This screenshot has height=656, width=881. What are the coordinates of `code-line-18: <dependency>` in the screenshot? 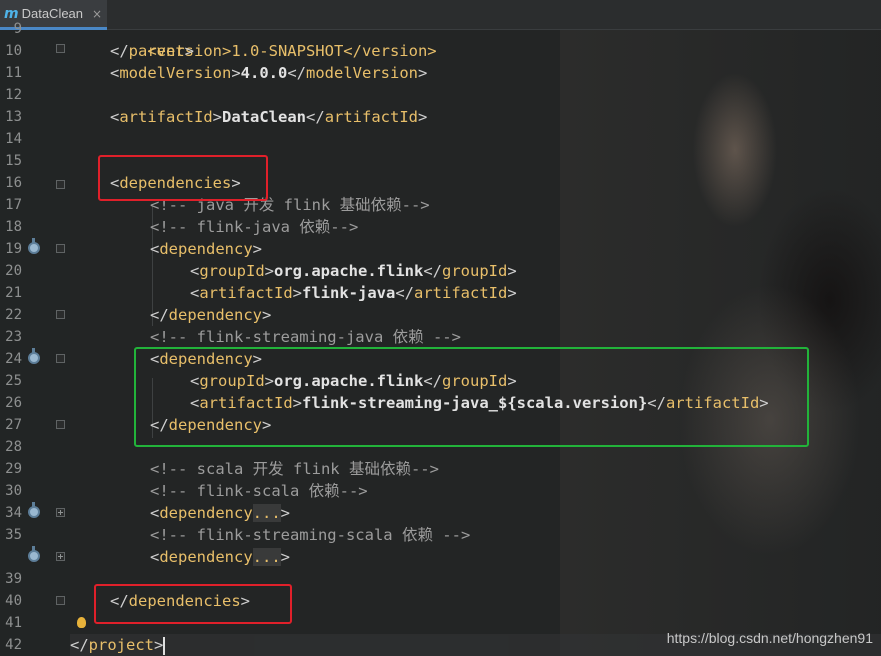 It's located at (206, 249).